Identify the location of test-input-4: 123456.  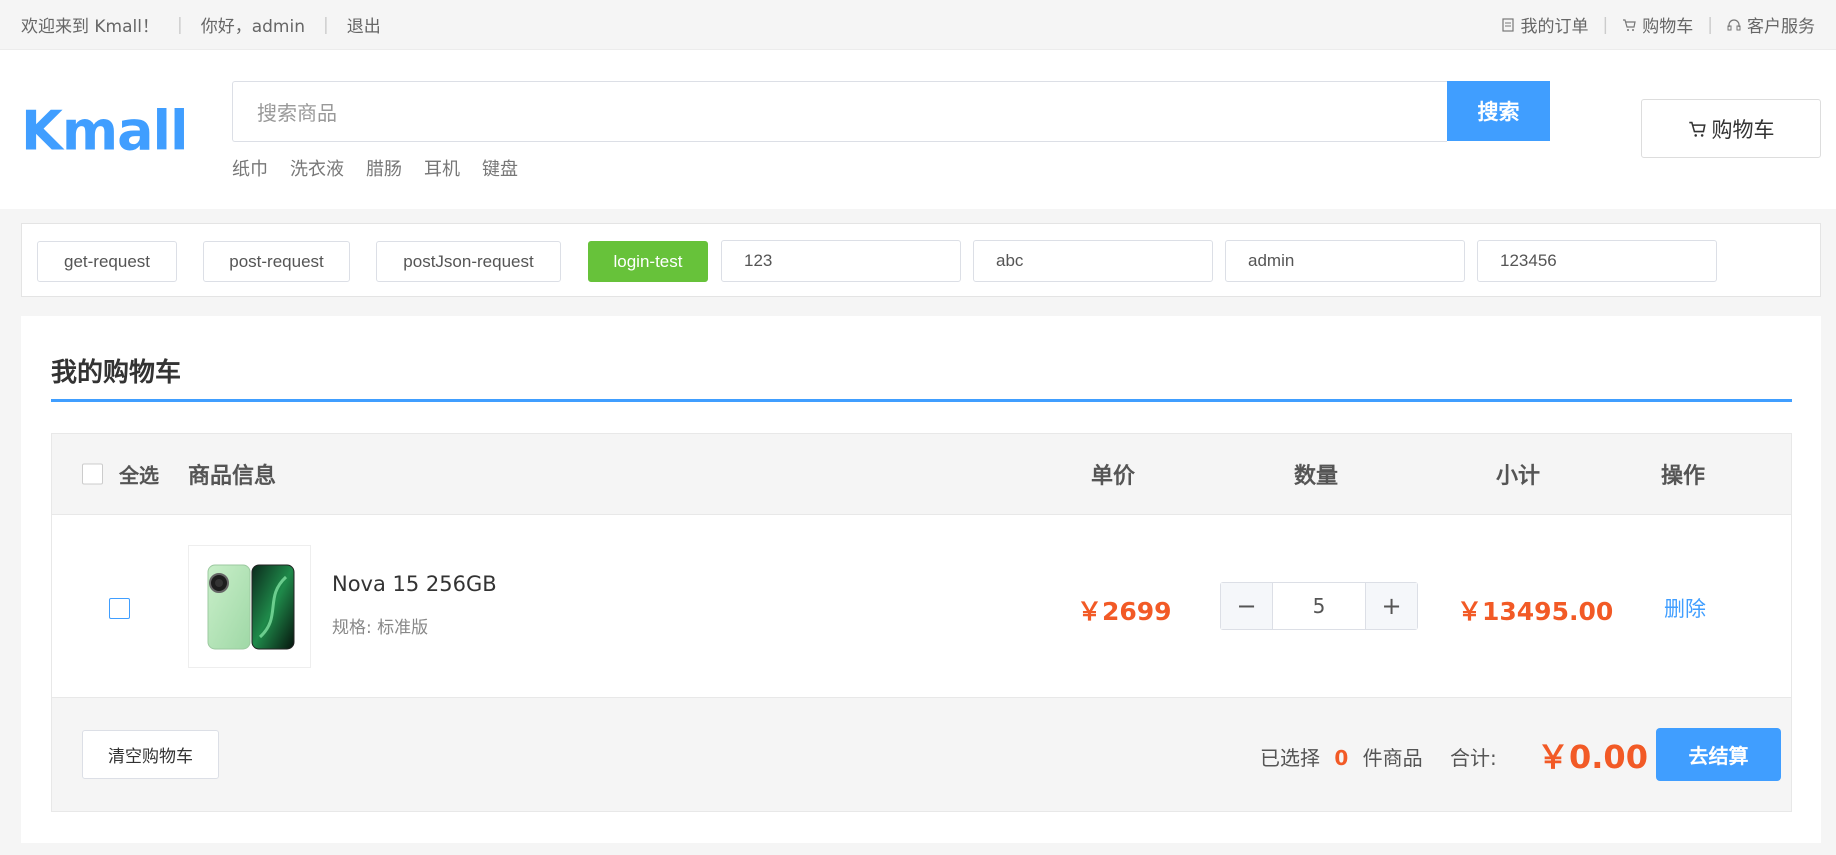
(1597, 261).